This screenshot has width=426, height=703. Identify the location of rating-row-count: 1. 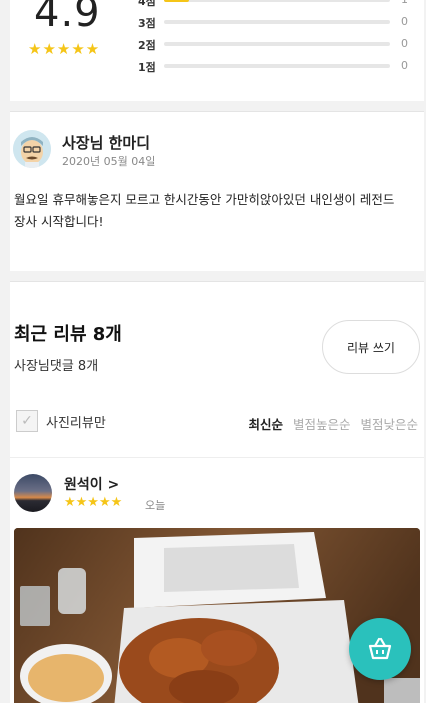
(404, 3).